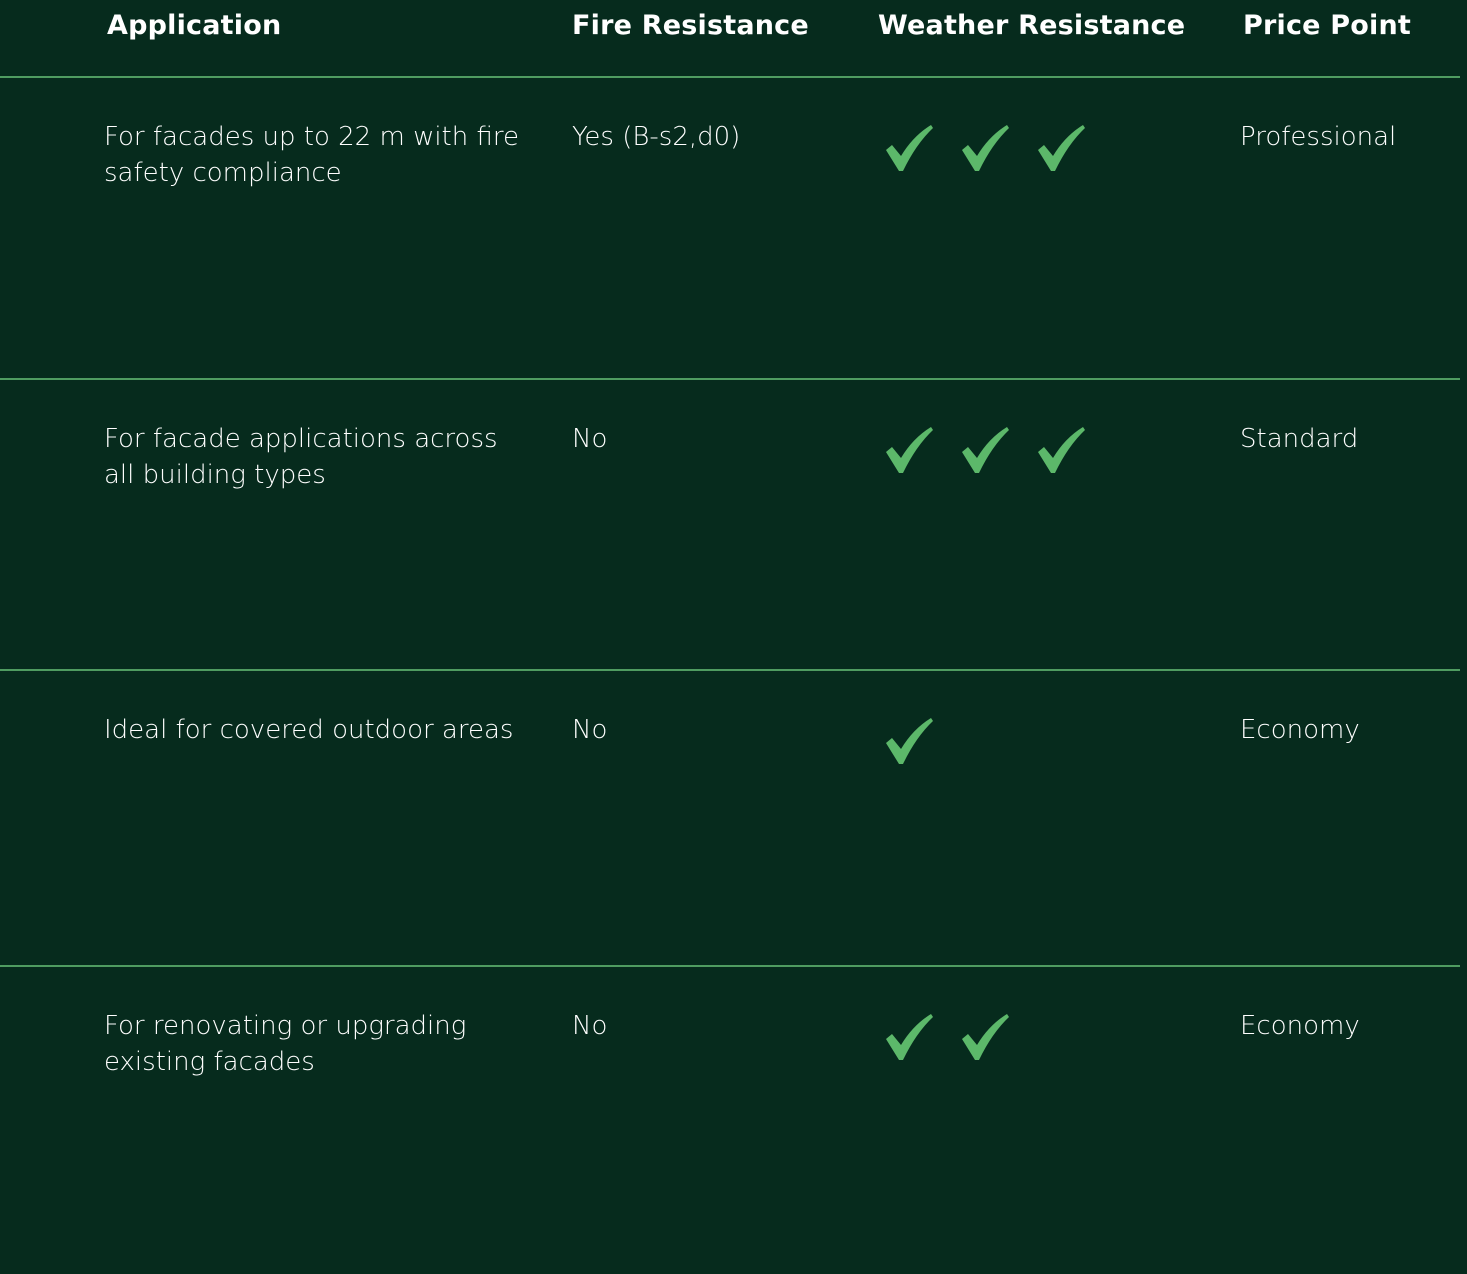 The image size is (1467, 1274). Describe the element at coordinates (1318, 137) in the screenshot. I see `price-point-cell: Professional` at that location.